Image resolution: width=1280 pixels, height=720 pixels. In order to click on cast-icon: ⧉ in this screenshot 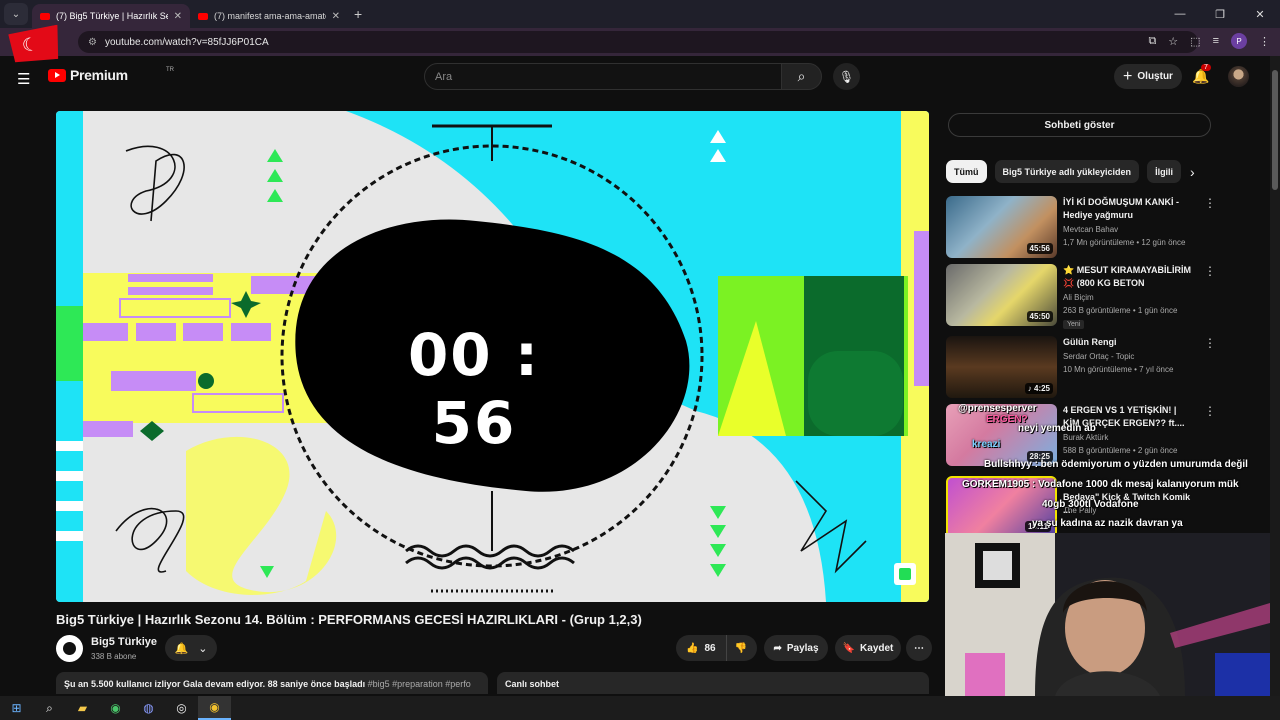, I will do `click(1152, 41)`.